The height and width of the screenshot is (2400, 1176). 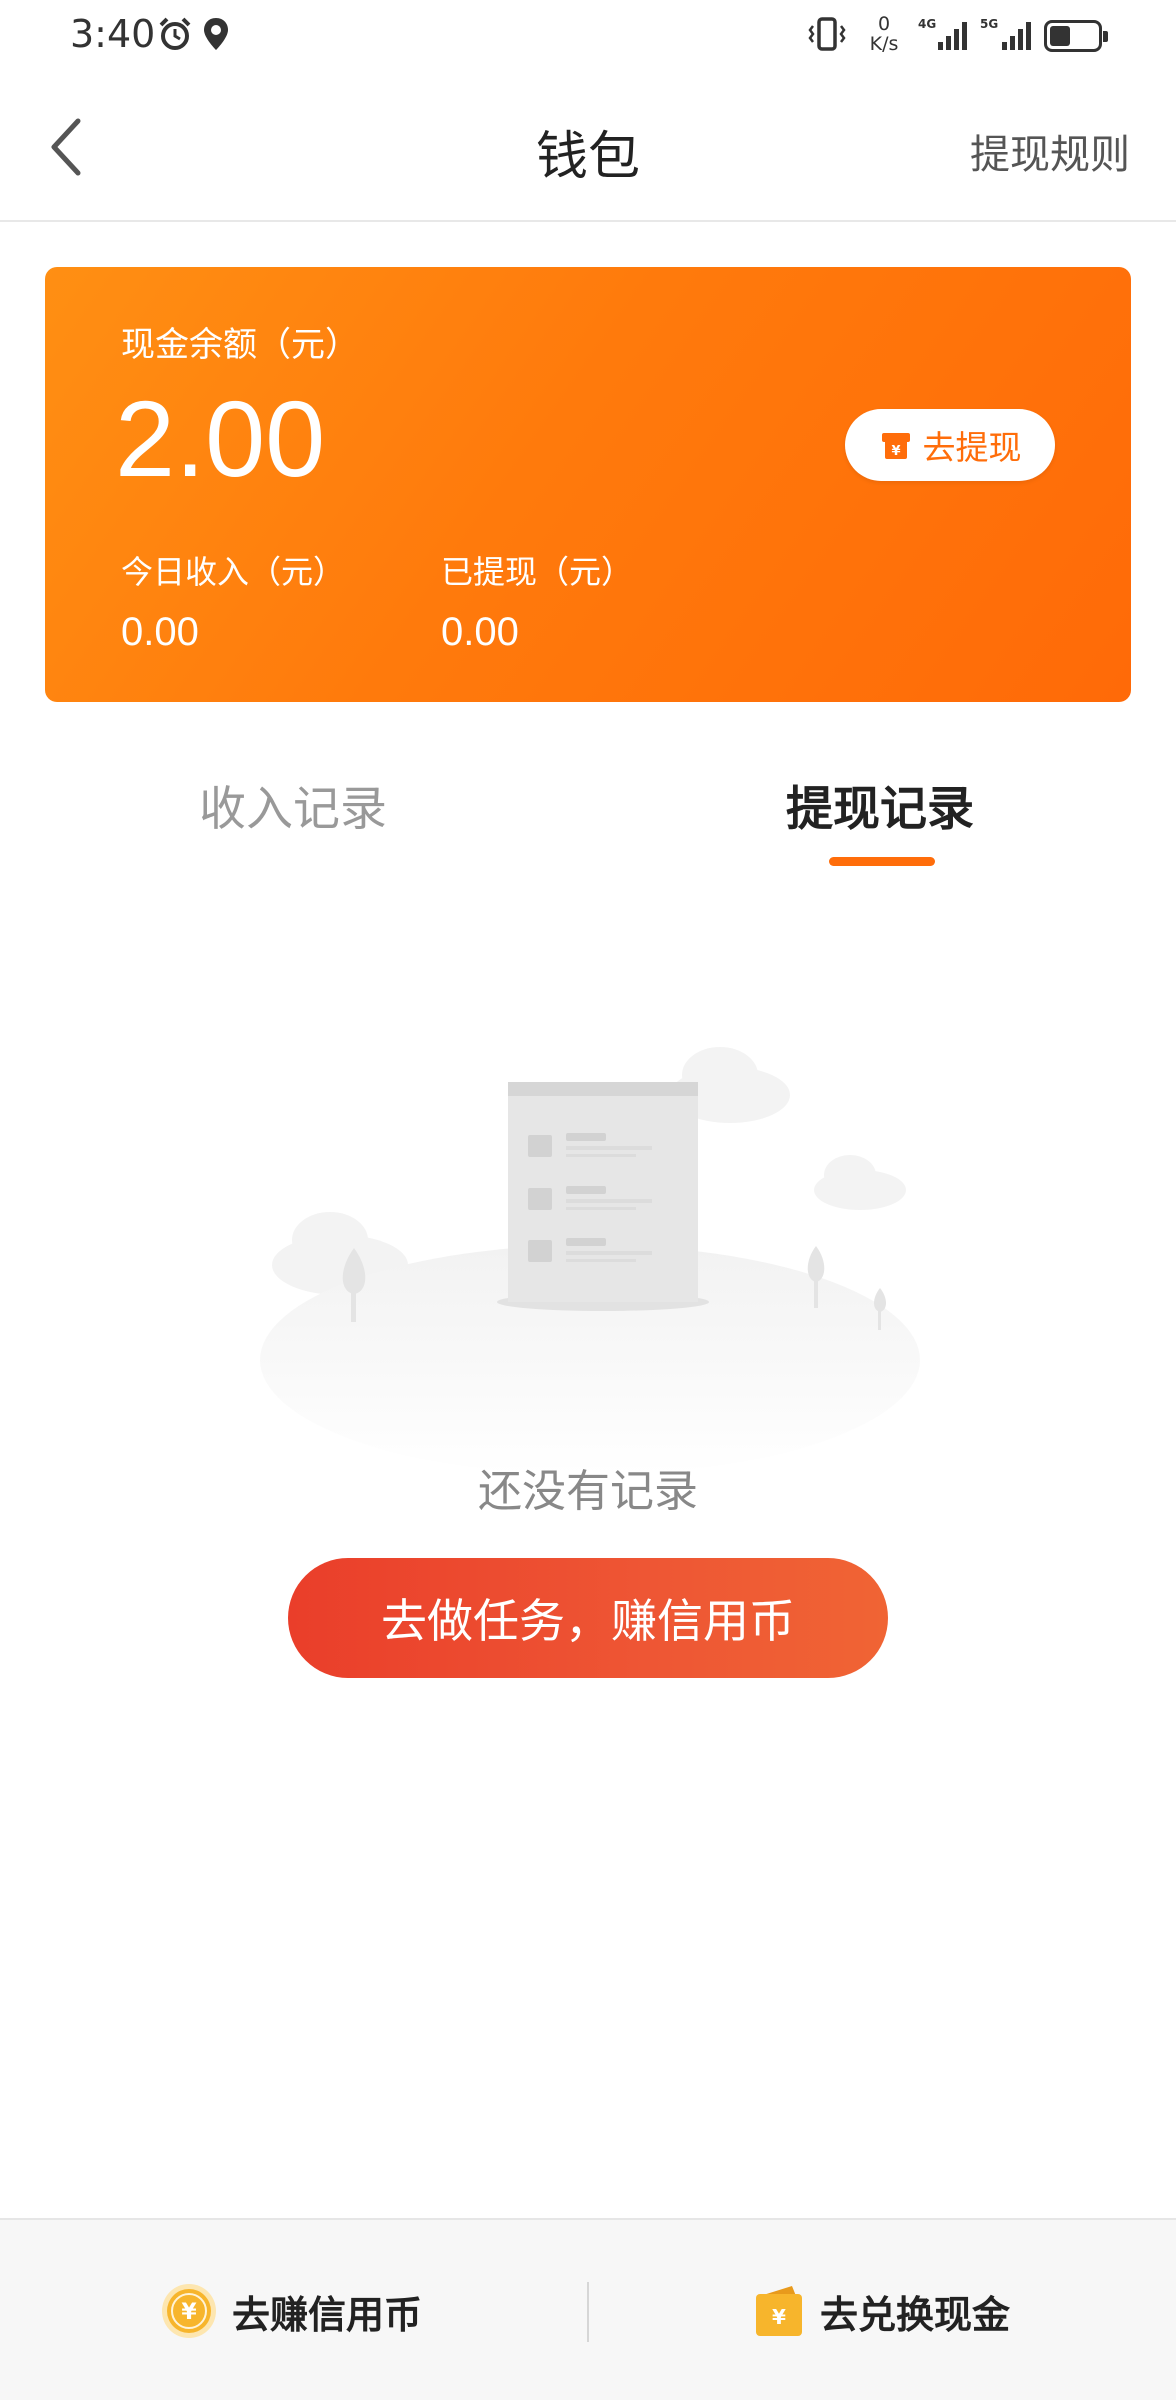 I want to click on empty-state-message: 还没有记录, so click(x=588, y=1491).